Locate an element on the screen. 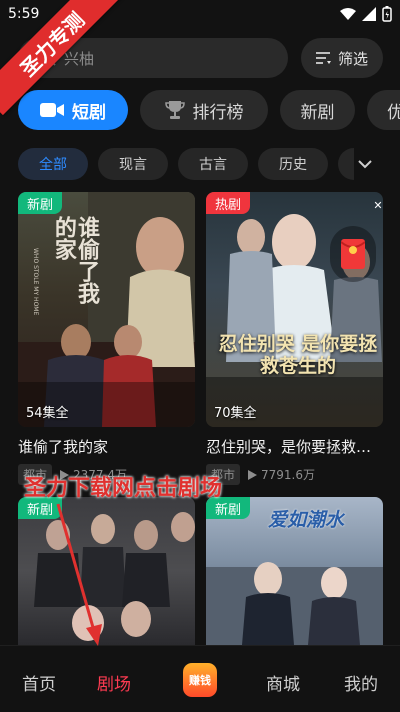 This screenshot has width=400, height=712. status-icons is located at coordinates (366, 14).